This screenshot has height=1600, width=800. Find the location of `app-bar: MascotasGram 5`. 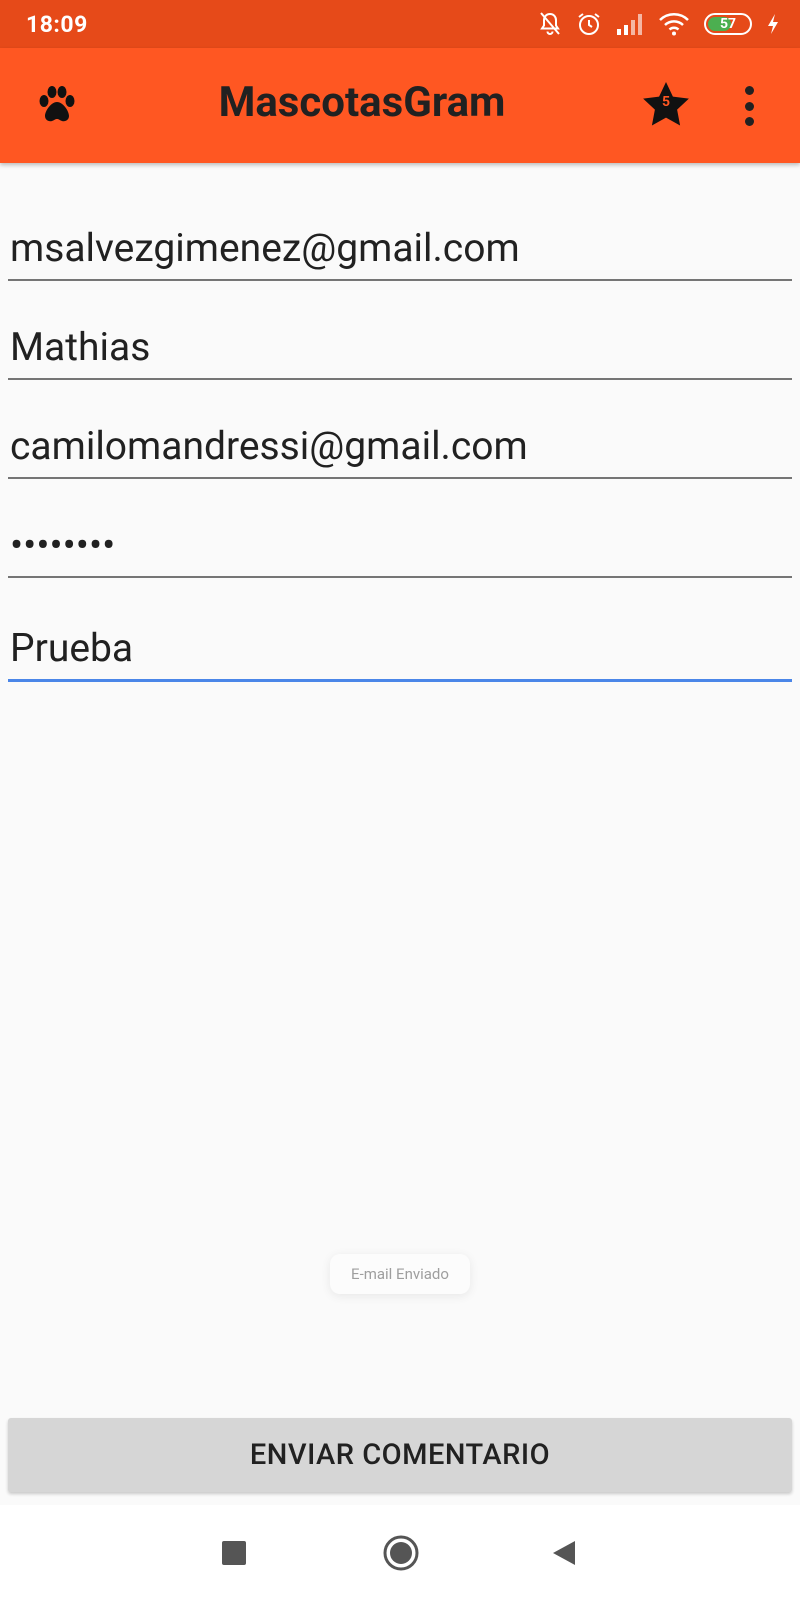

app-bar: MascotasGram 5 is located at coordinates (400, 105).